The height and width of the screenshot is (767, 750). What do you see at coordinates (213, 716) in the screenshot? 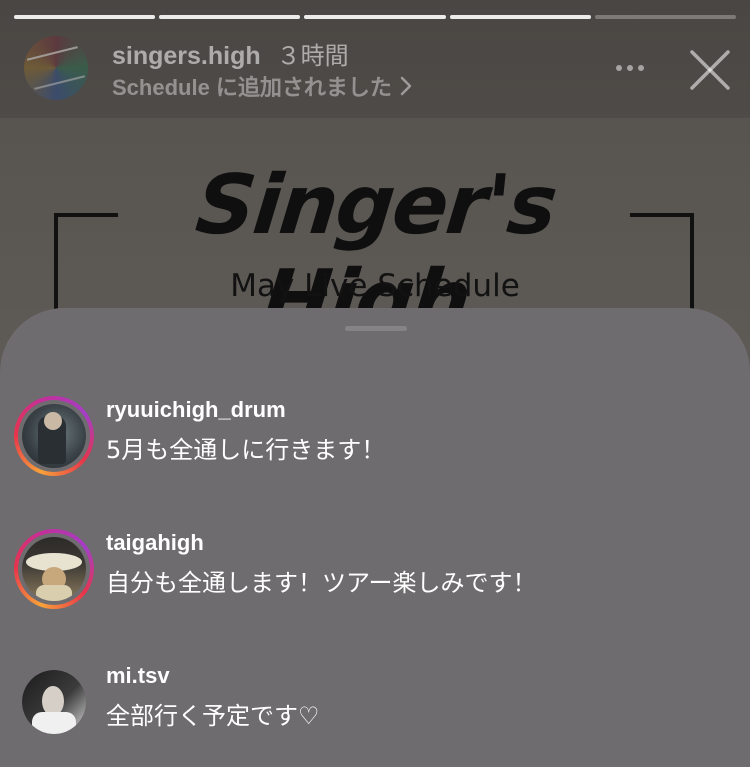
I see `reply-message: 全部行く予定です♡` at bounding box center [213, 716].